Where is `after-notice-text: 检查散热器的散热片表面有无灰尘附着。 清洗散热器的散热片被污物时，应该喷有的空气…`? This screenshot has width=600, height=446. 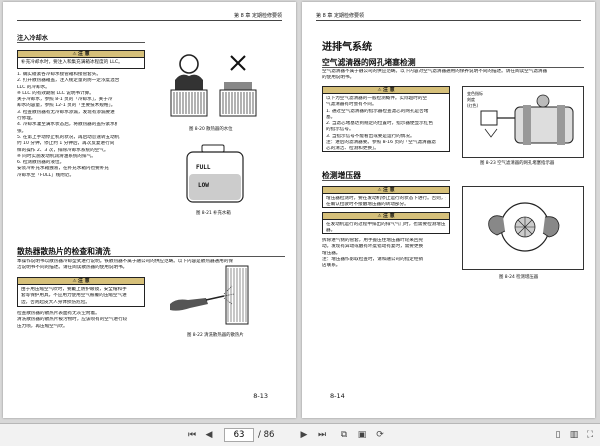
after-notice-text: 检查散热器的散热片表面有无灰尘附着。 清洗散热器的散热片被污物时，应该喷有的空气… is located at coordinates (82, 320).